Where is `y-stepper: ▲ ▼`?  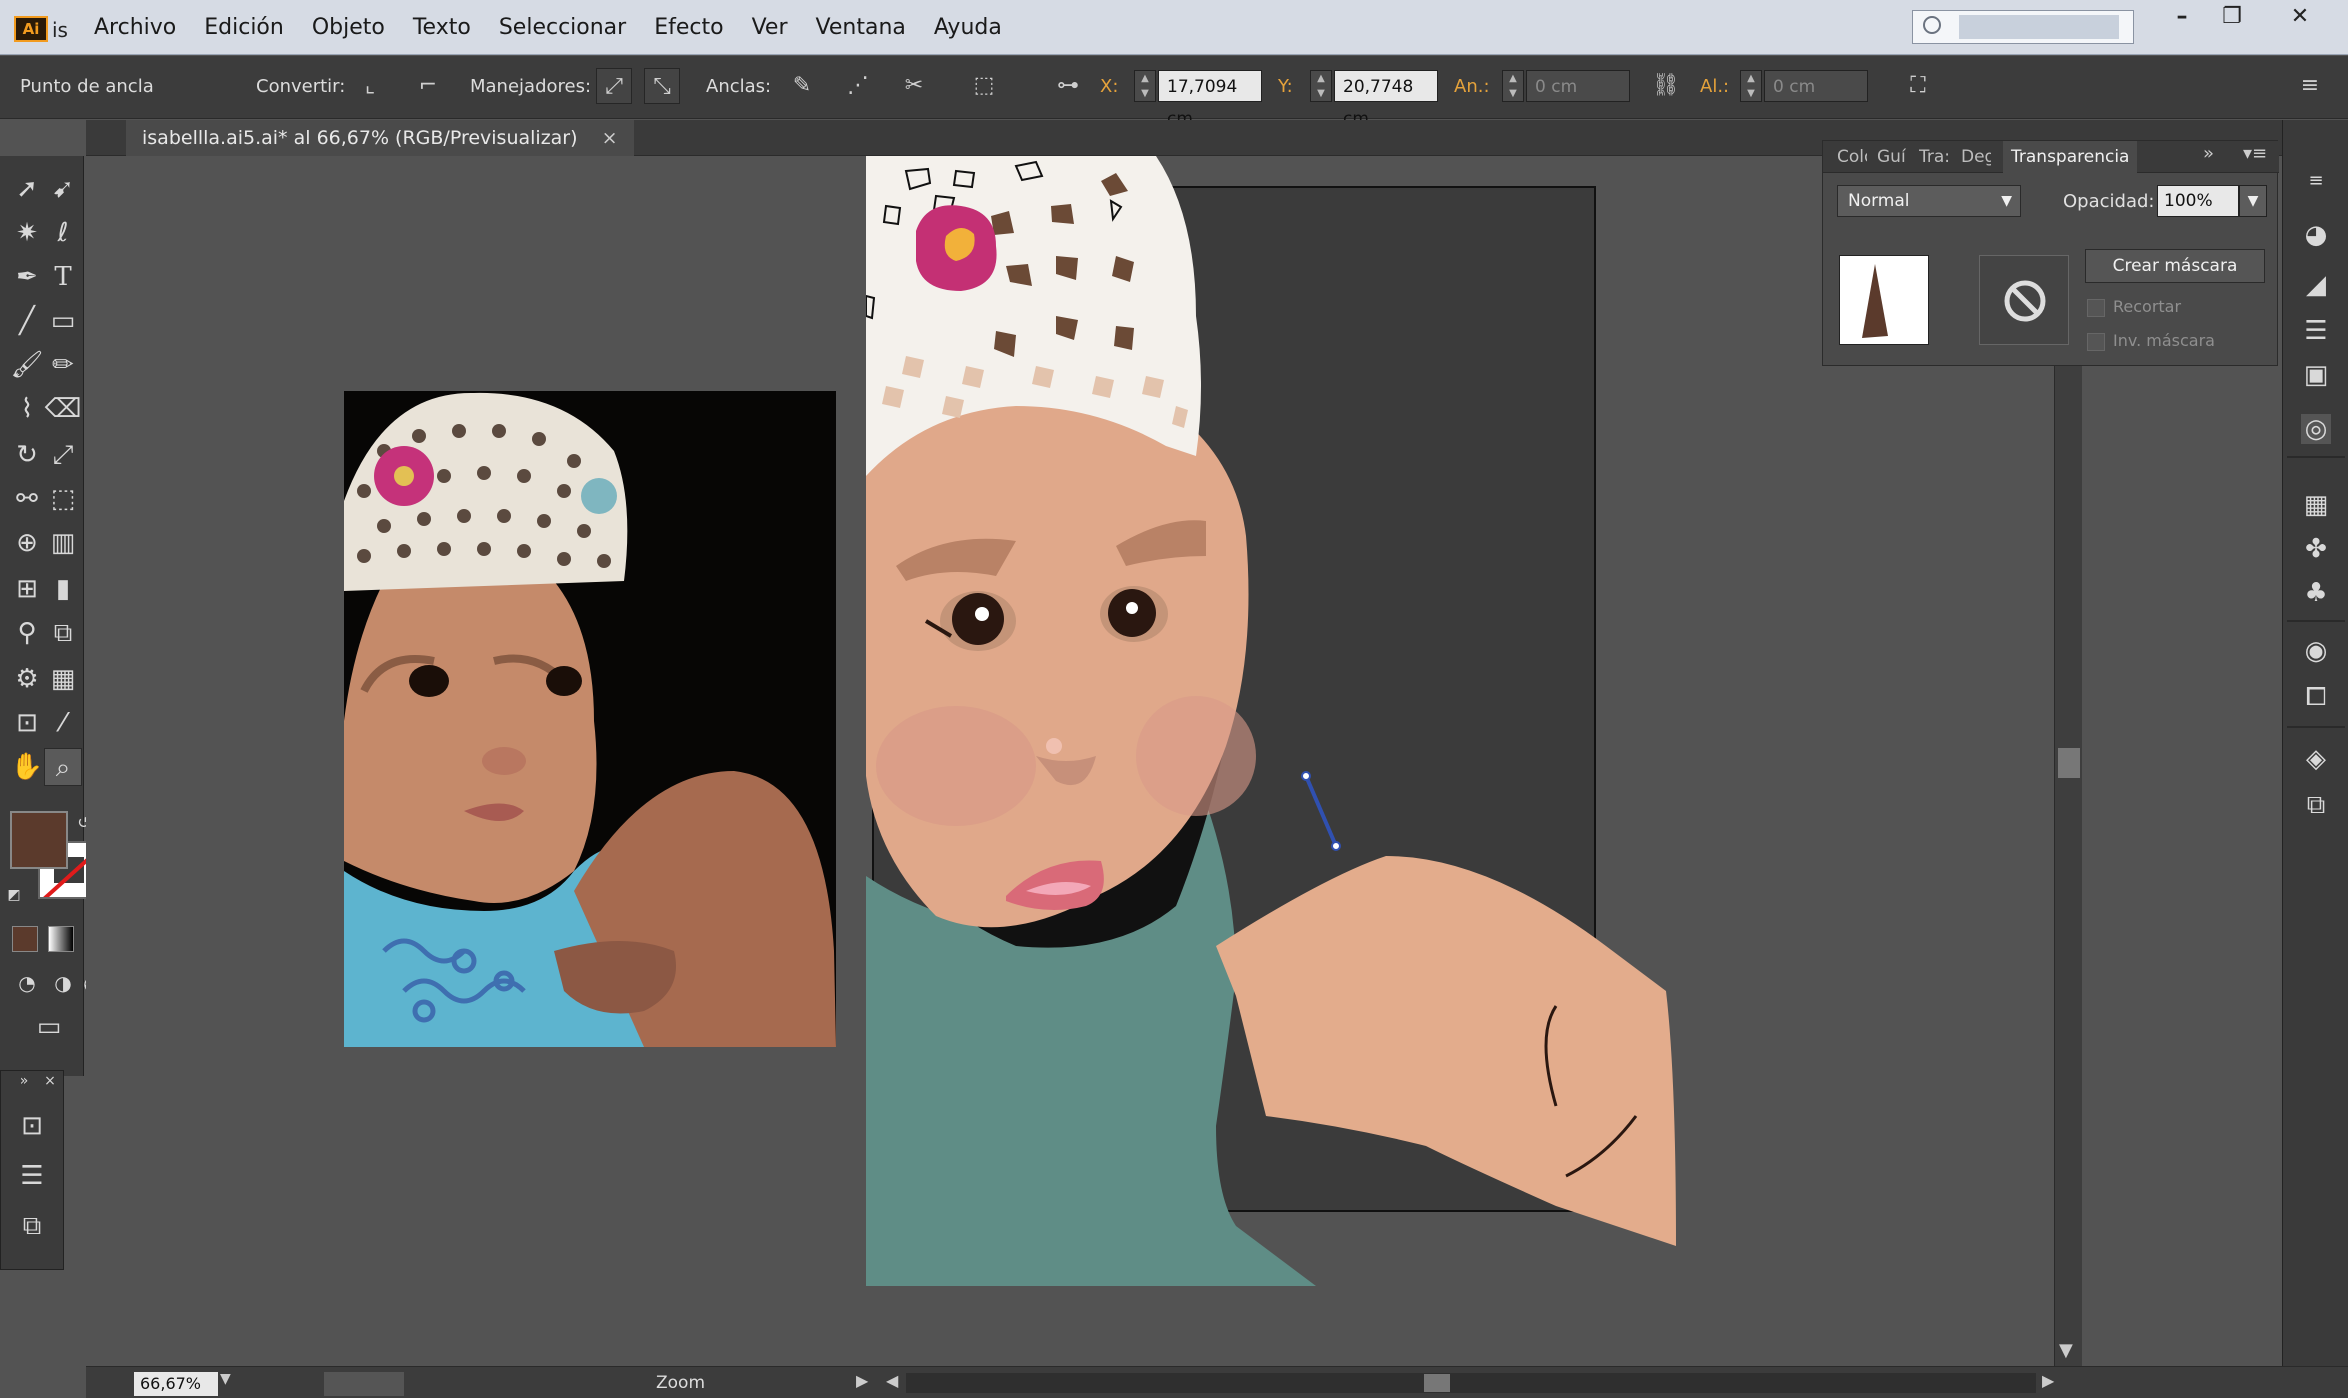 y-stepper: ▲ ▼ is located at coordinates (1321, 86).